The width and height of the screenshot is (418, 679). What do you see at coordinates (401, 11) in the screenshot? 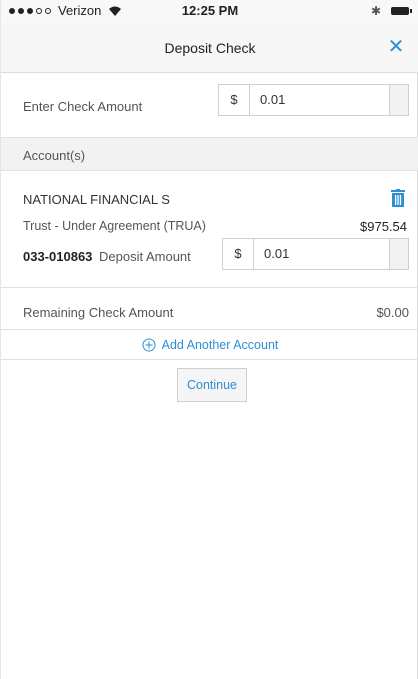
I see `battery-icon` at bounding box center [401, 11].